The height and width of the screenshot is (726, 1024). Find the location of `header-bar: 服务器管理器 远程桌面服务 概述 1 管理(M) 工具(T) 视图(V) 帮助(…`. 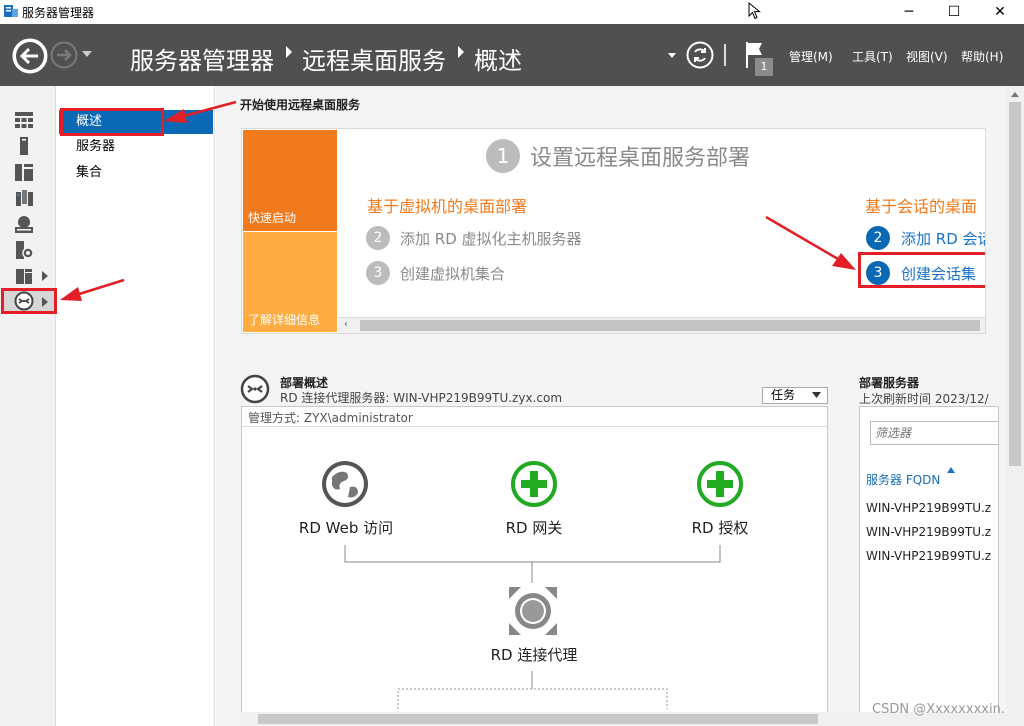

header-bar: 服务器管理器 远程桌面服务 概述 1 管理(M) 工具(T) 视图(V) 帮助(… is located at coordinates (512, 55).